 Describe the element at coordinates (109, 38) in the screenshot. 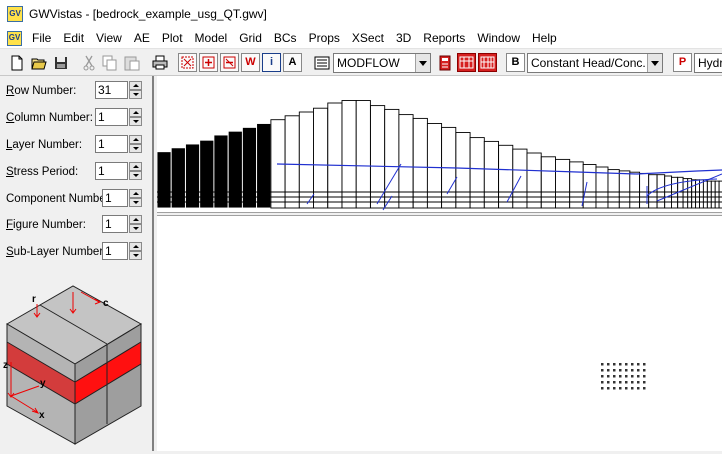

I see `menu-view: View` at that location.